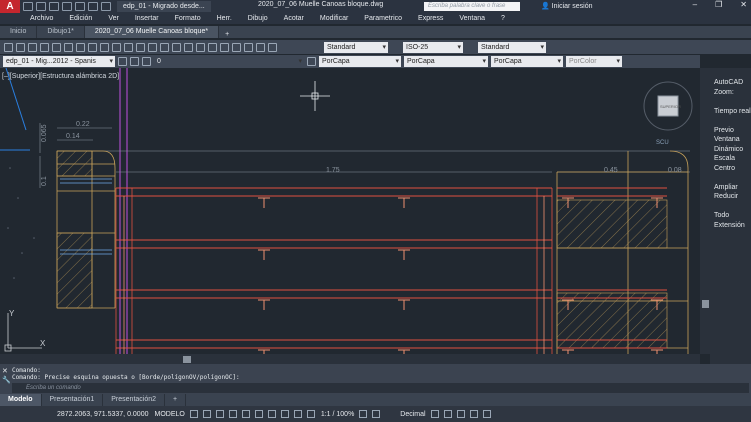  What do you see at coordinates (67, 6) in the screenshot?
I see `saveas-icon` at bounding box center [67, 6].